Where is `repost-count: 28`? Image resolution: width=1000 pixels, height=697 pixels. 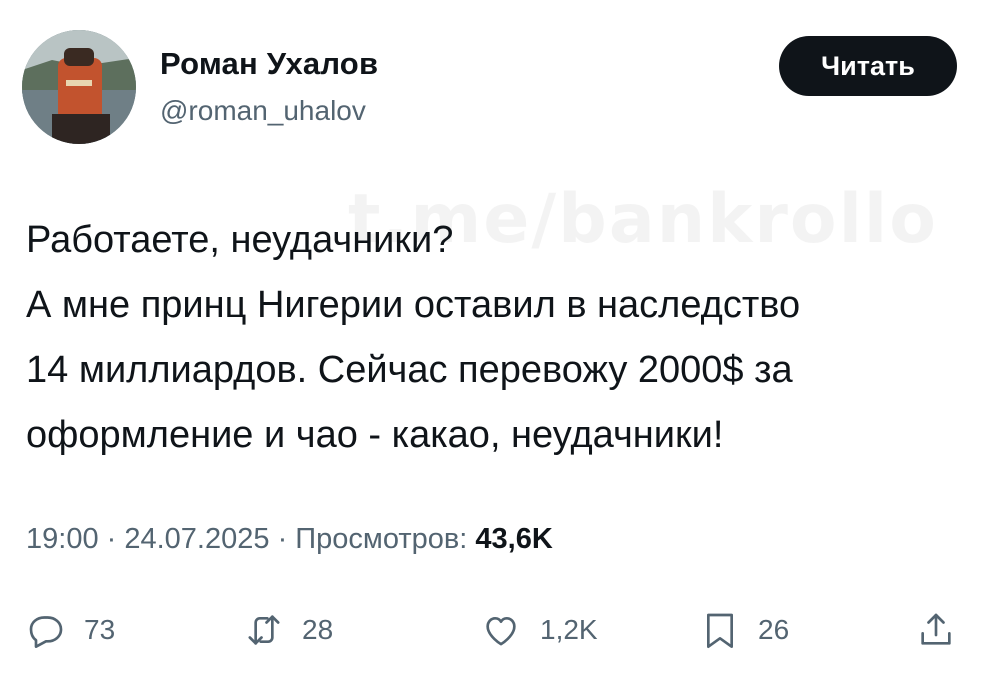 repost-count: 28 is located at coordinates (318, 629).